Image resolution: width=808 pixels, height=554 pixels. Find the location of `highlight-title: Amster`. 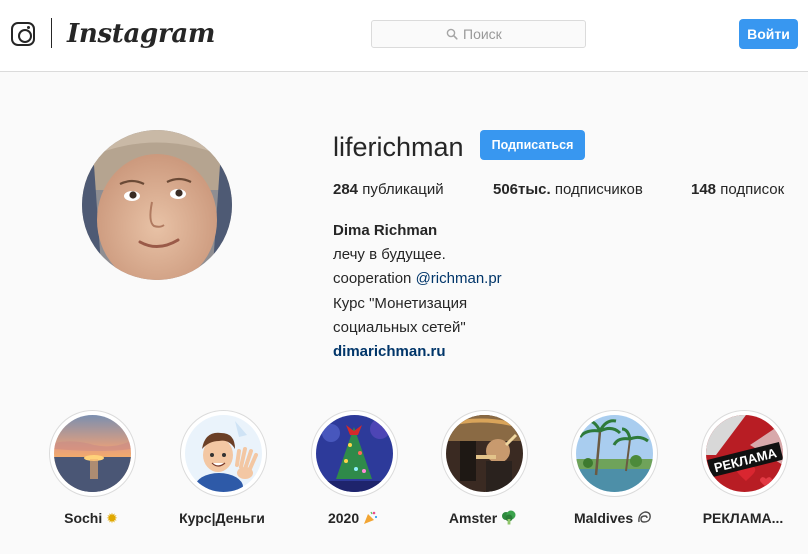

highlight-title: Amster is located at coordinates (473, 518).